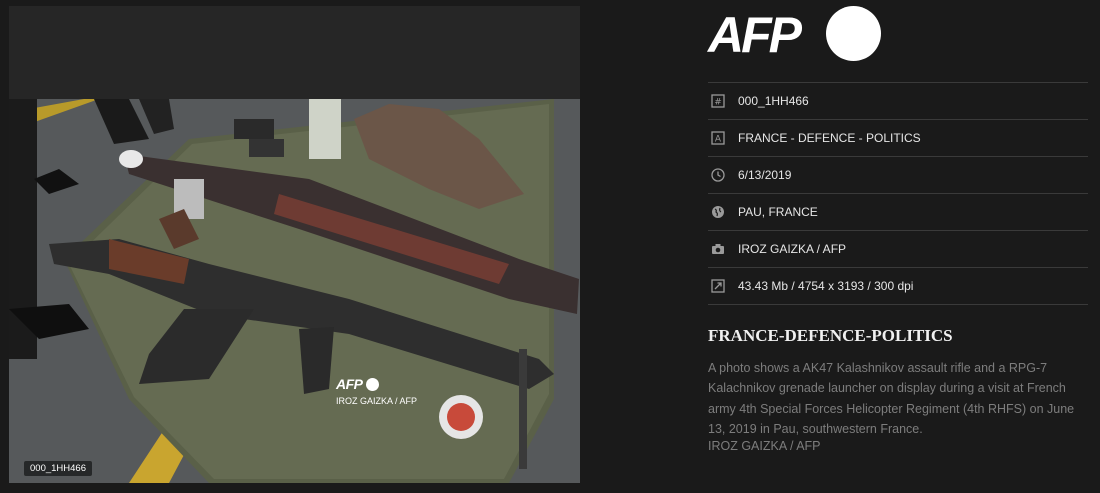 The height and width of the screenshot is (493, 1100). What do you see at coordinates (717, 175) in the screenshot?
I see `clock-icon` at bounding box center [717, 175].